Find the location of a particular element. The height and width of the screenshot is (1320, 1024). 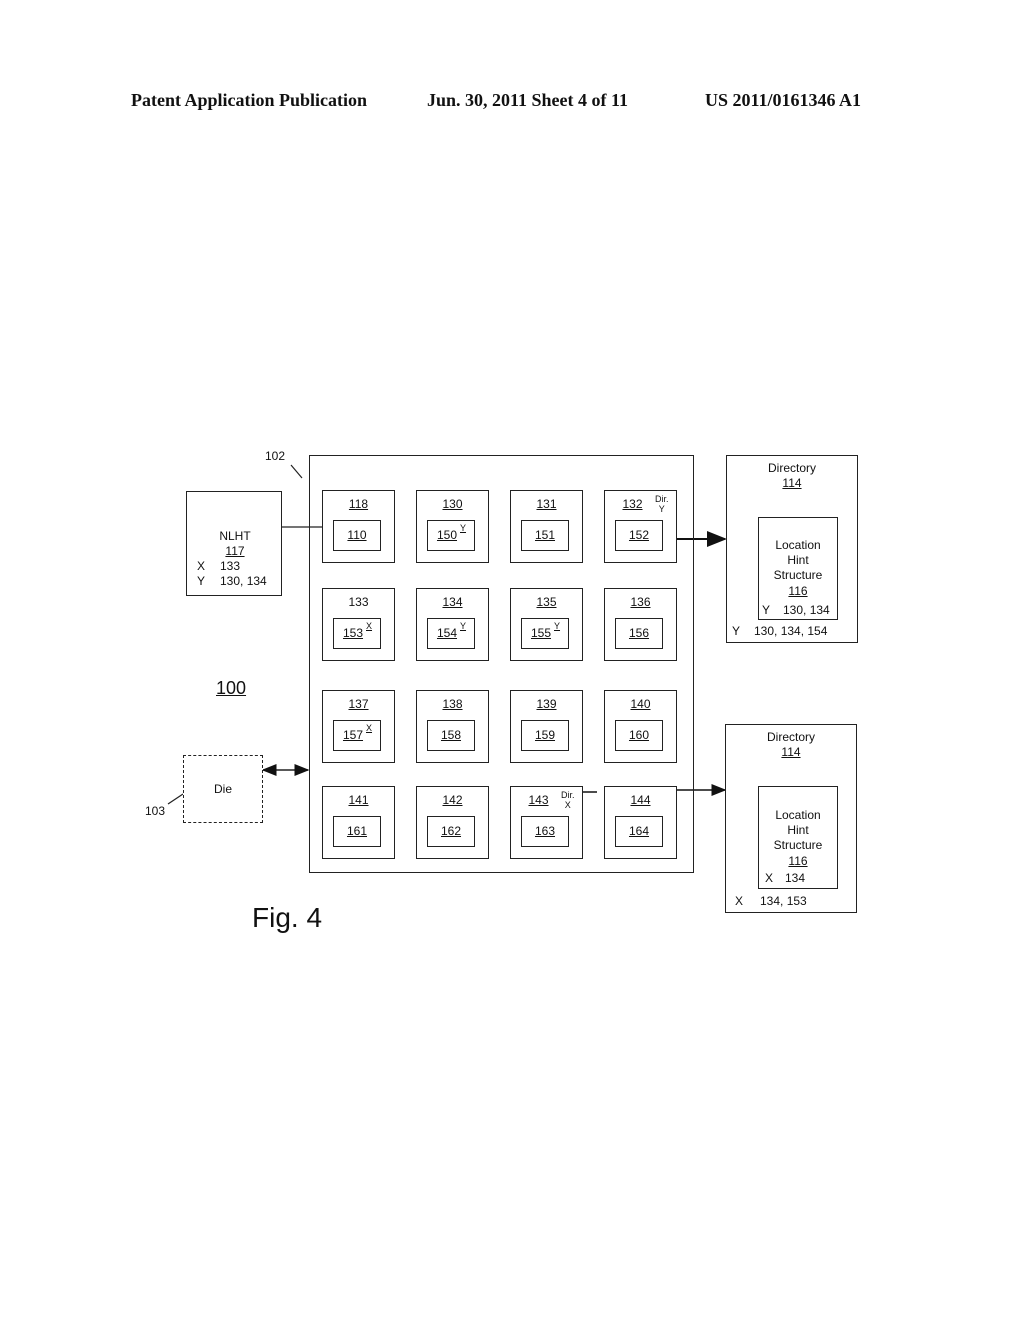

cache-162: 162 is located at coordinates (451, 831).